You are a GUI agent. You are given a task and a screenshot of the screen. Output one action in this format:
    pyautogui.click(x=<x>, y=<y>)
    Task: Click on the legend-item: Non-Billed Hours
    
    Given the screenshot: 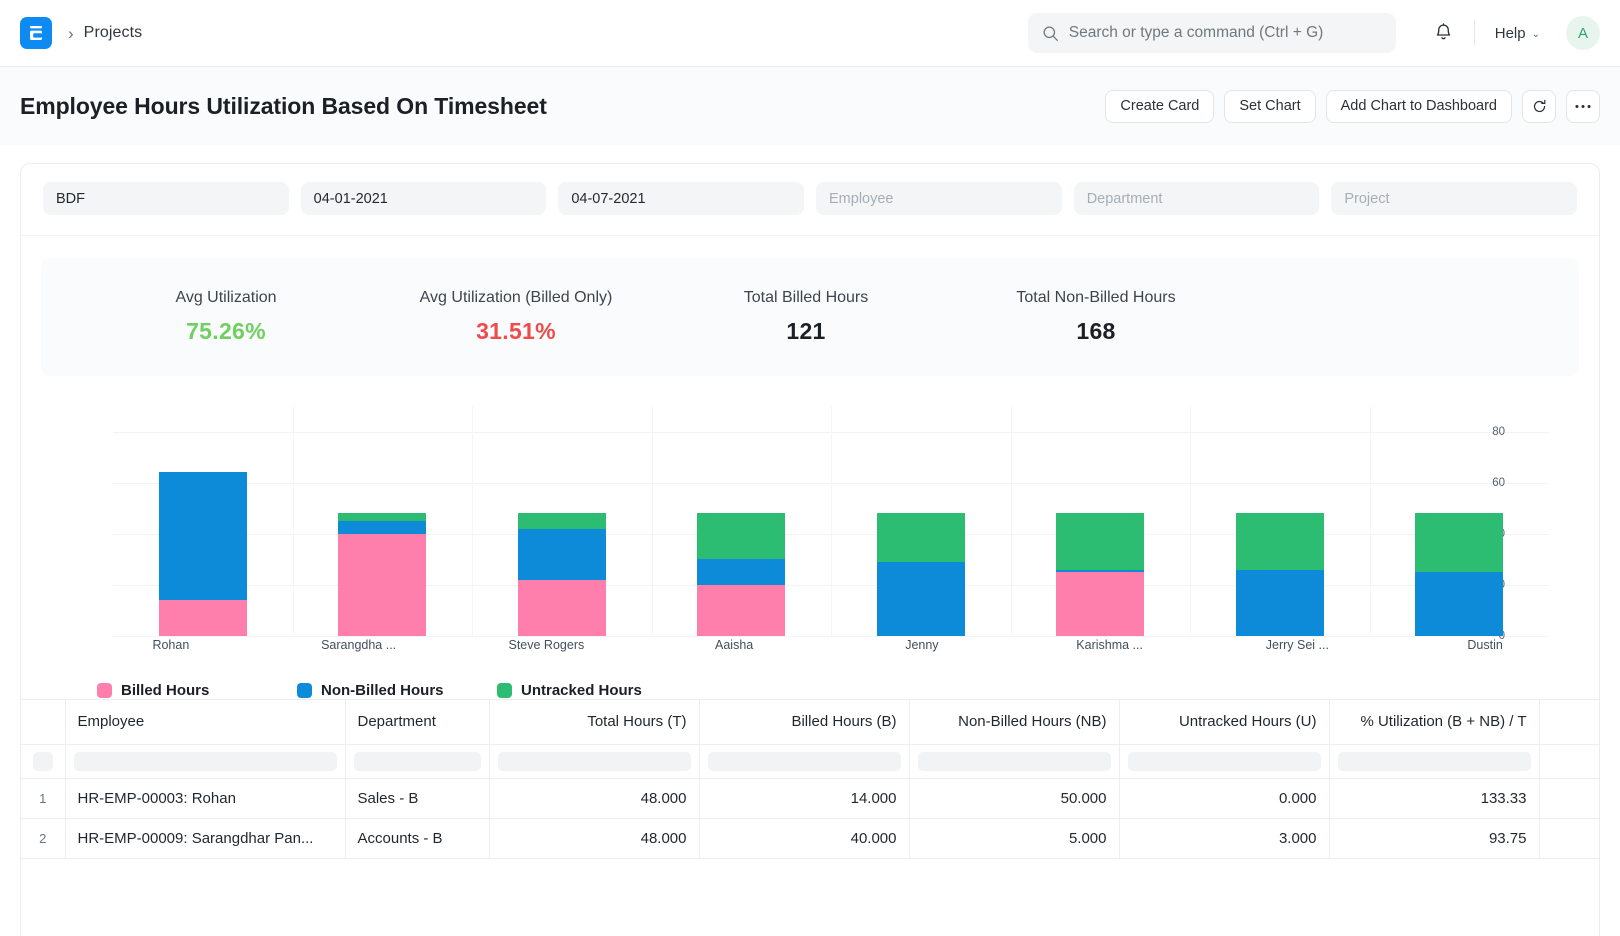 What is the action you would take?
    pyautogui.click(x=397, y=690)
    